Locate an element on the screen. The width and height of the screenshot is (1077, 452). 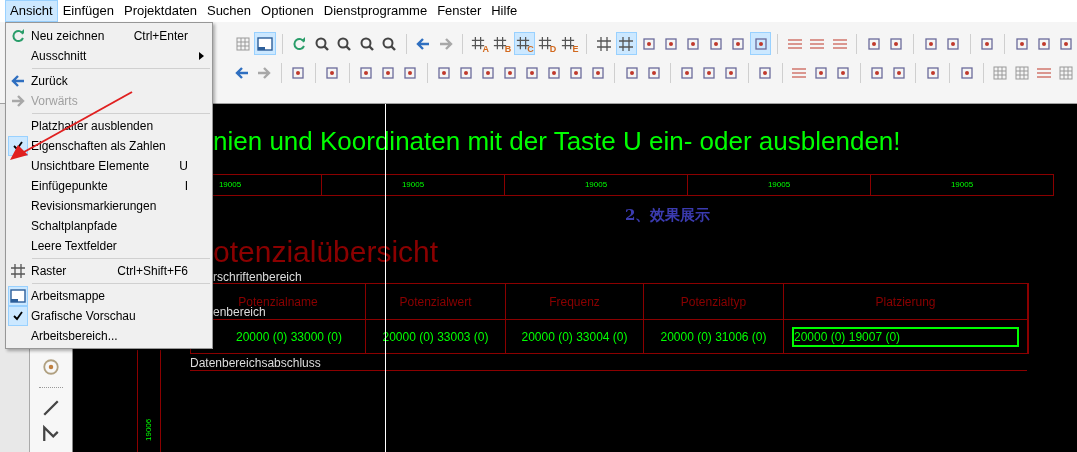
menu-item: Zurück is located at coordinates (109, 81).